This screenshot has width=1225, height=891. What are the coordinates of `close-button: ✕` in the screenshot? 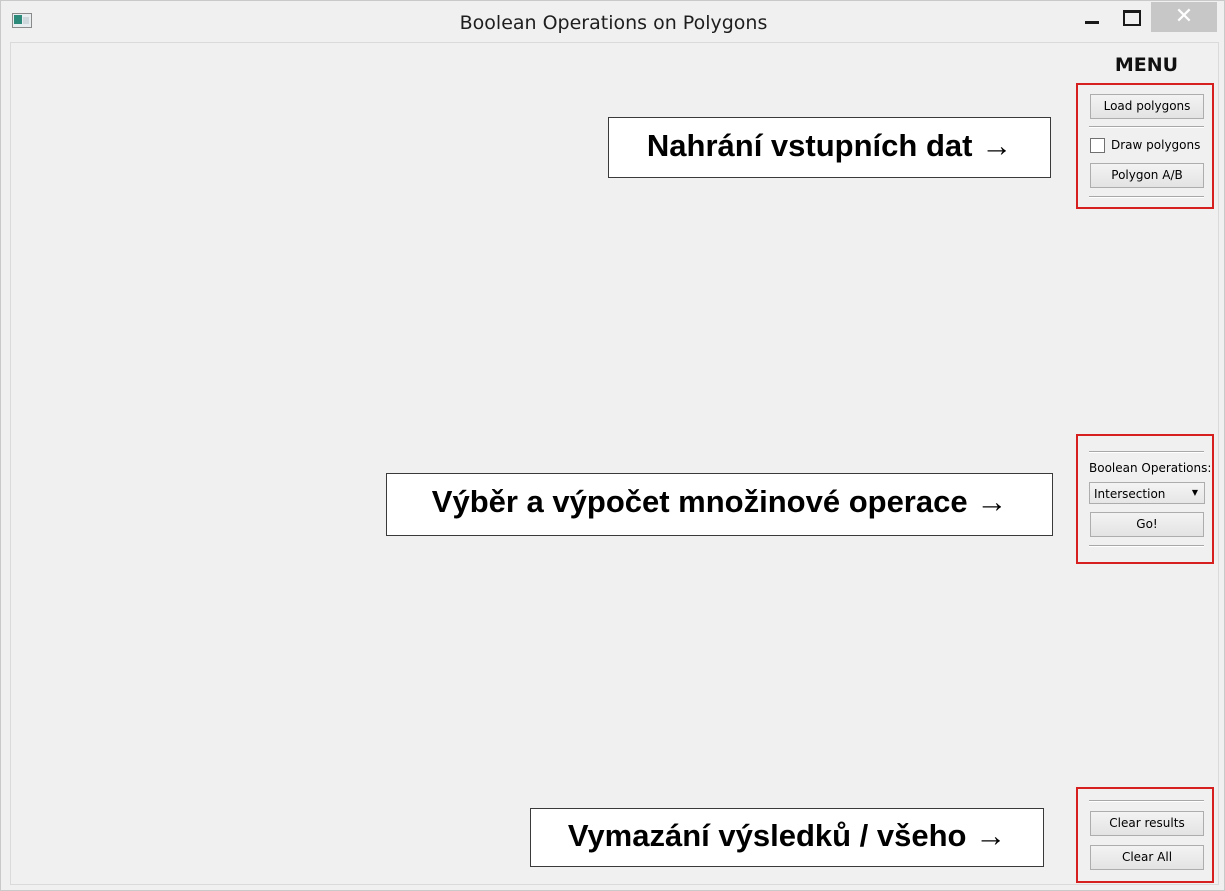 It's located at (1184, 17).